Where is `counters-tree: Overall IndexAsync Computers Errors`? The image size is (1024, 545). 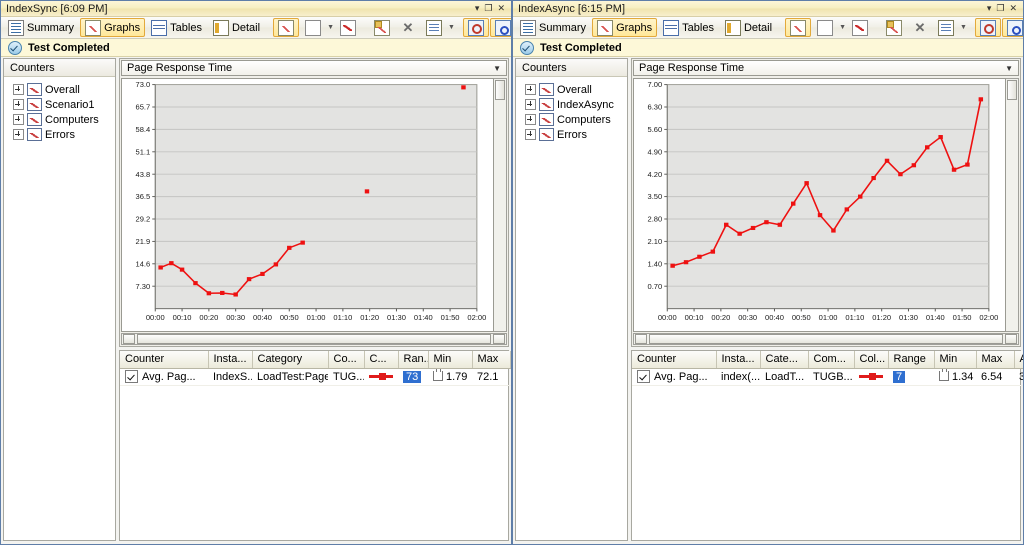
counters-tree: Overall IndexAsync Computers Errors is located at coordinates (571, 308).